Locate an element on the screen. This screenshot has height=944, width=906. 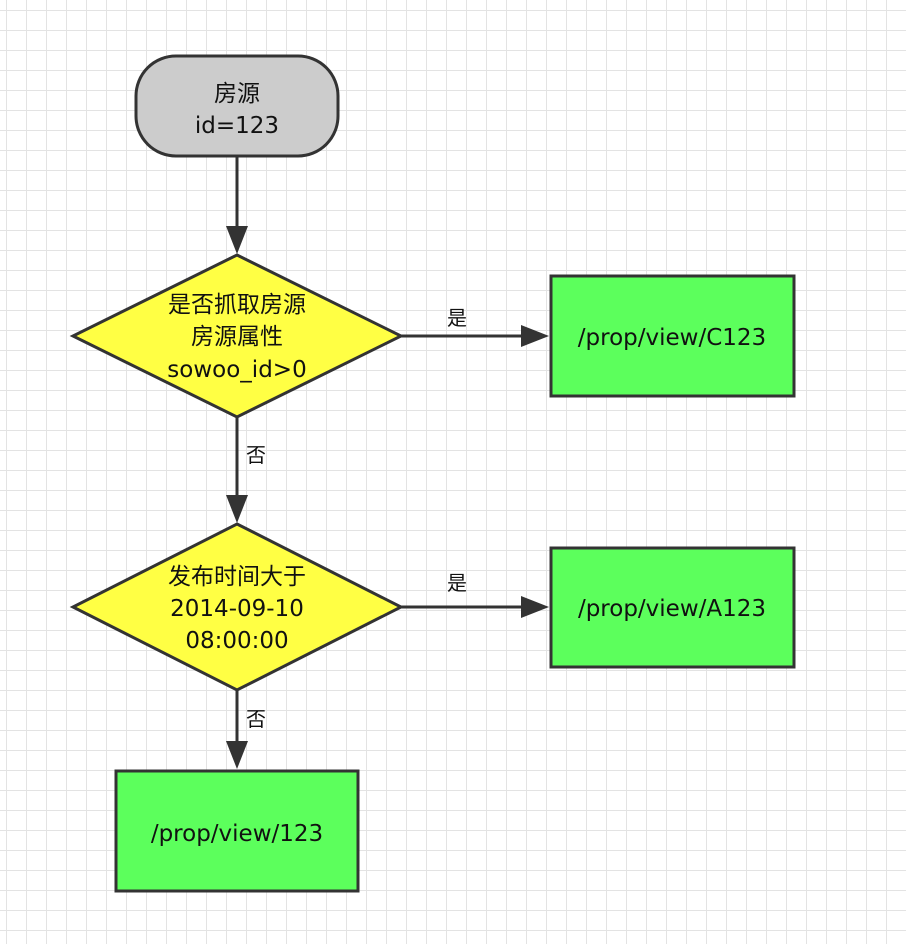
edge-decision1-no-label: 否 is located at coordinates (256, 455).